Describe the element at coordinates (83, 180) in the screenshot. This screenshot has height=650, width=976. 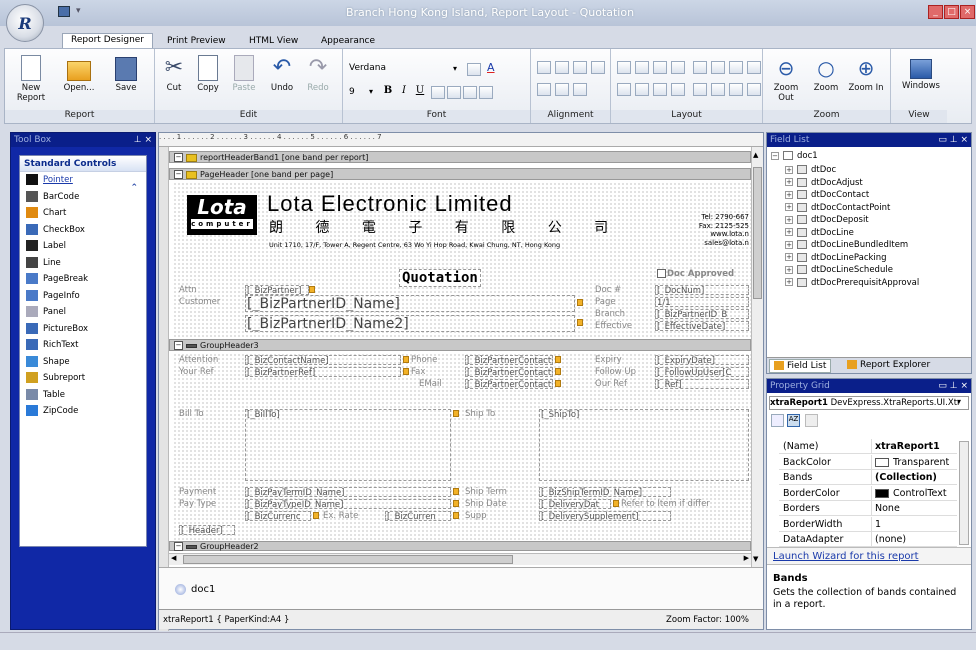
I see `toolbox-item-pointer: Pointer` at that location.